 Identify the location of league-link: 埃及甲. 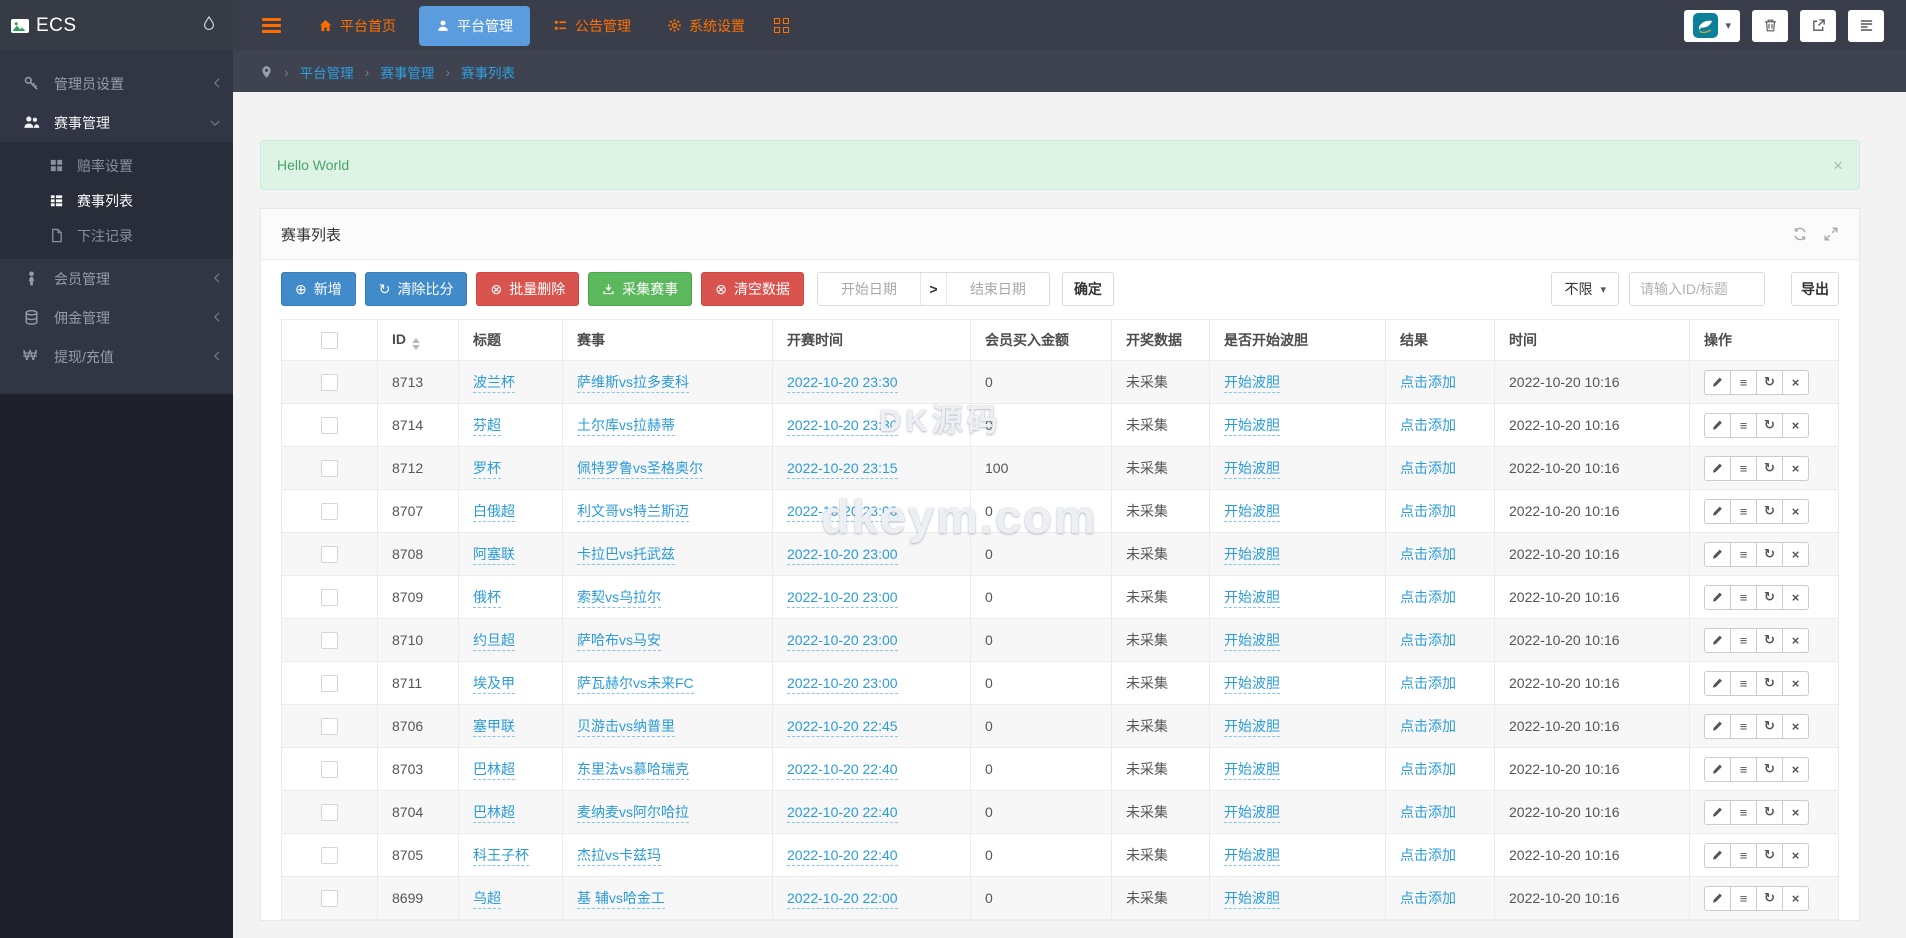
(494, 684).